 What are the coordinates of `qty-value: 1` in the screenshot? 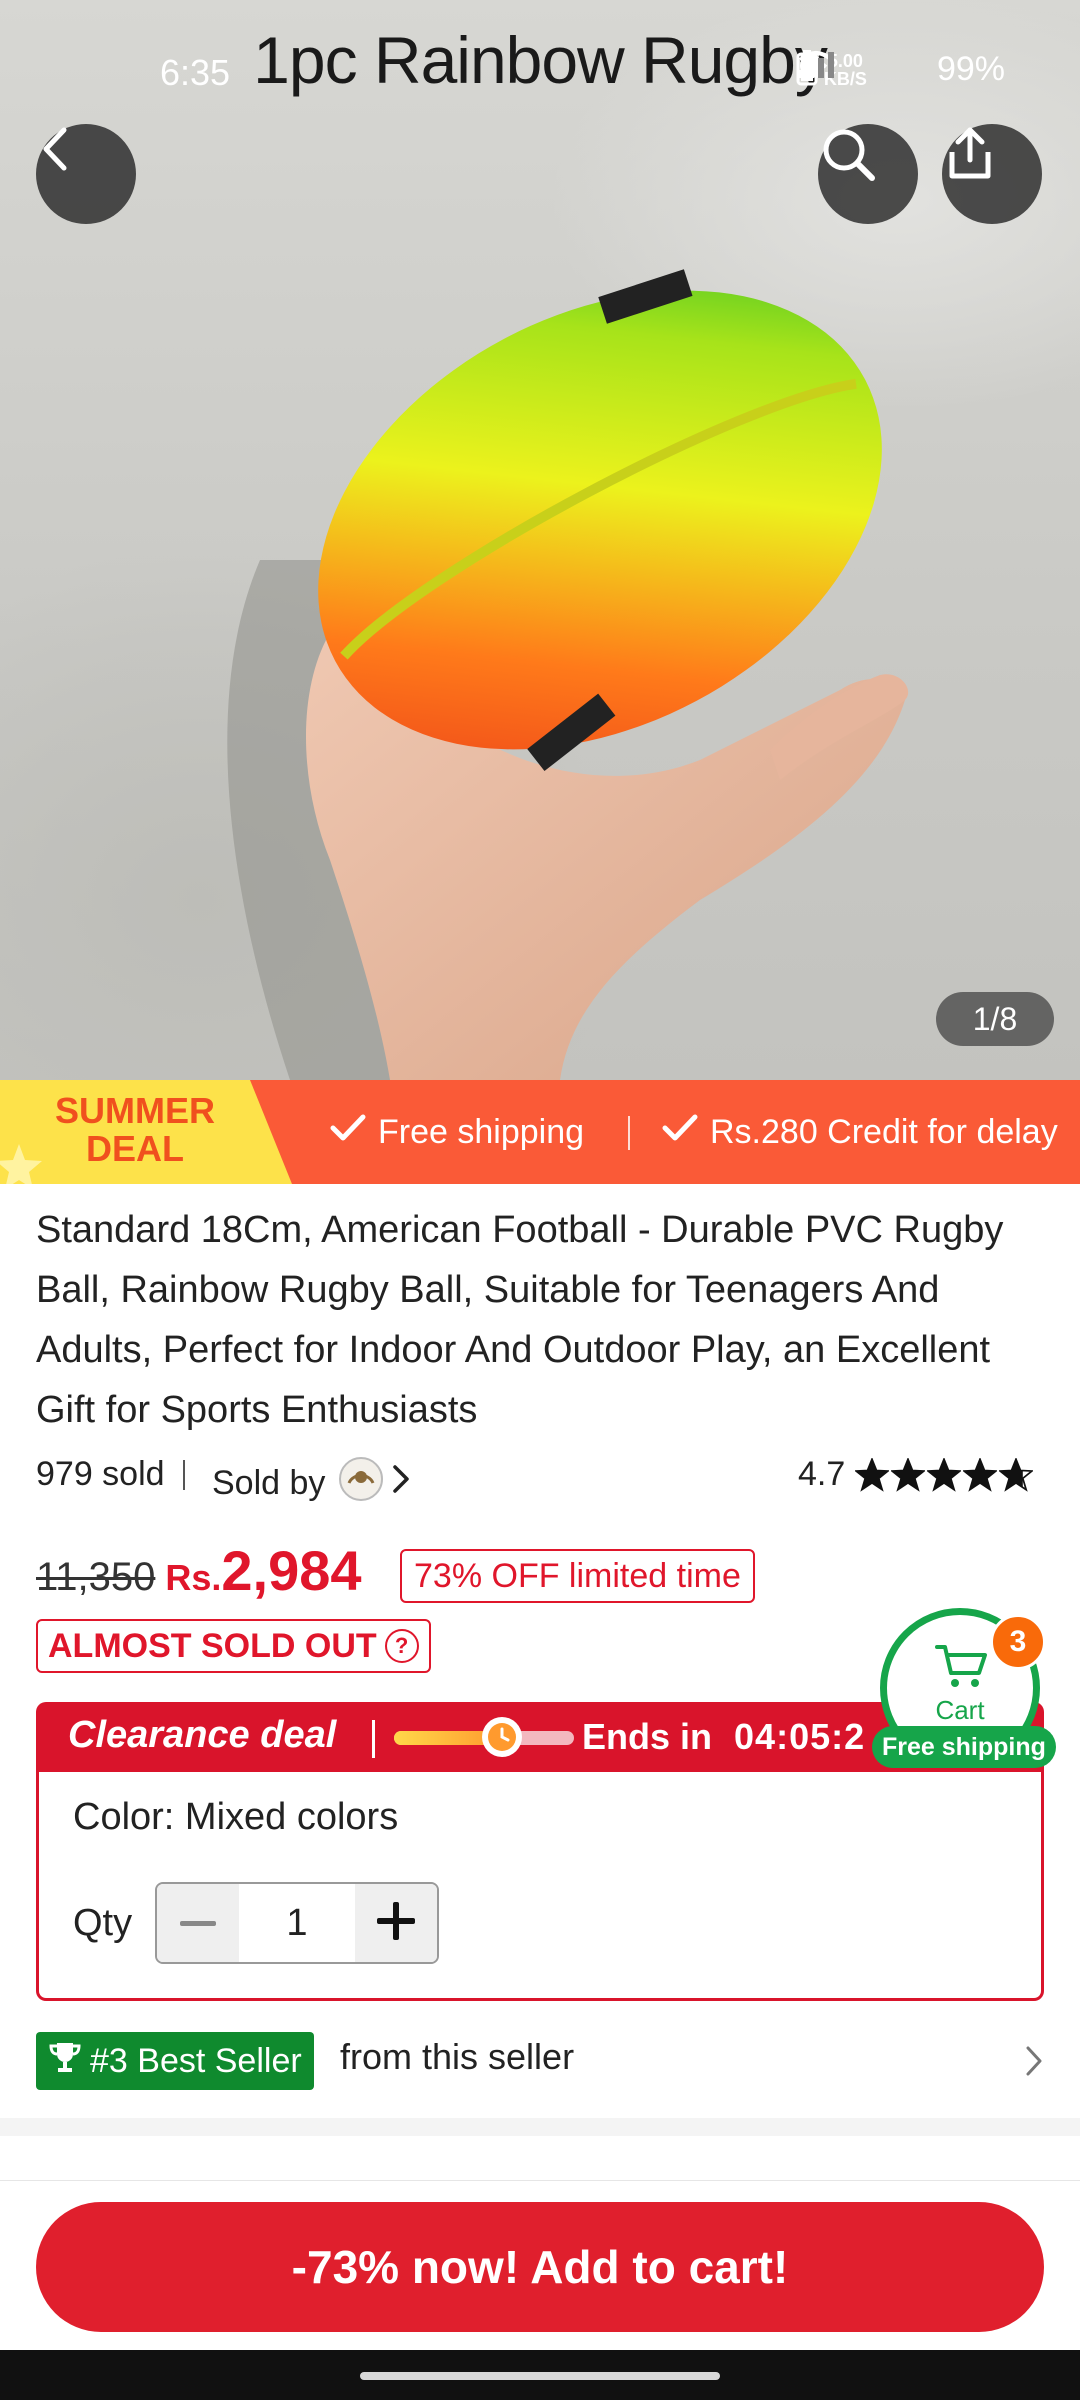 It's located at (297, 1923).